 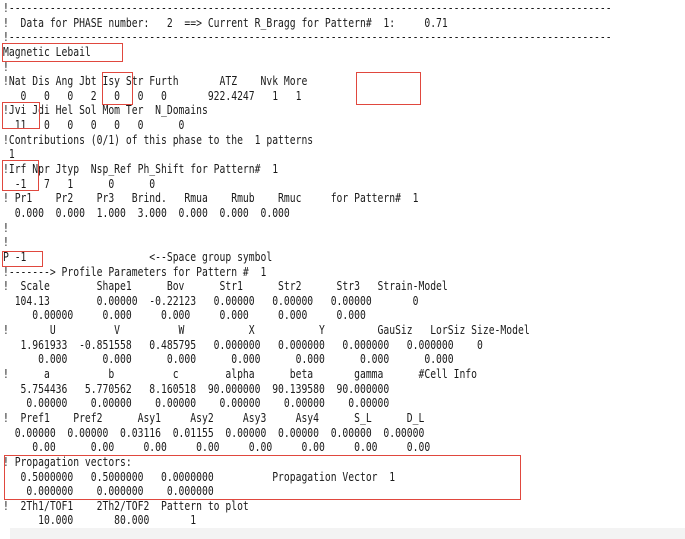 What do you see at coordinates (266, 330) in the screenshot?
I see `text-line: ! U V W X Y GauSiz LorSiz Size-Model` at bounding box center [266, 330].